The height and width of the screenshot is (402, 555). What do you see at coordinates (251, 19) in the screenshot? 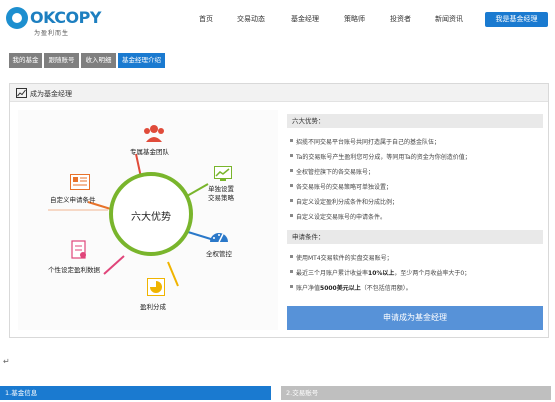
I see `nav-trade-news: 交易动态` at bounding box center [251, 19].